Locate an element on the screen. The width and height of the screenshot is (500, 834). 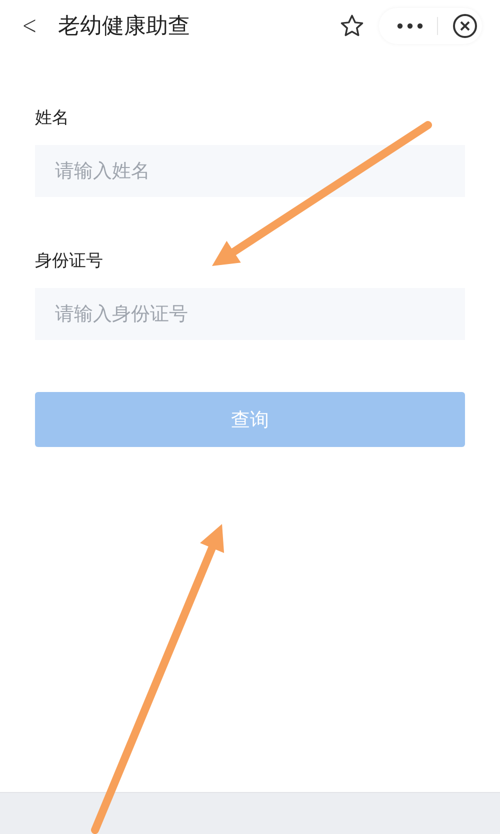
field-label: 身份证号 is located at coordinates (69, 261).